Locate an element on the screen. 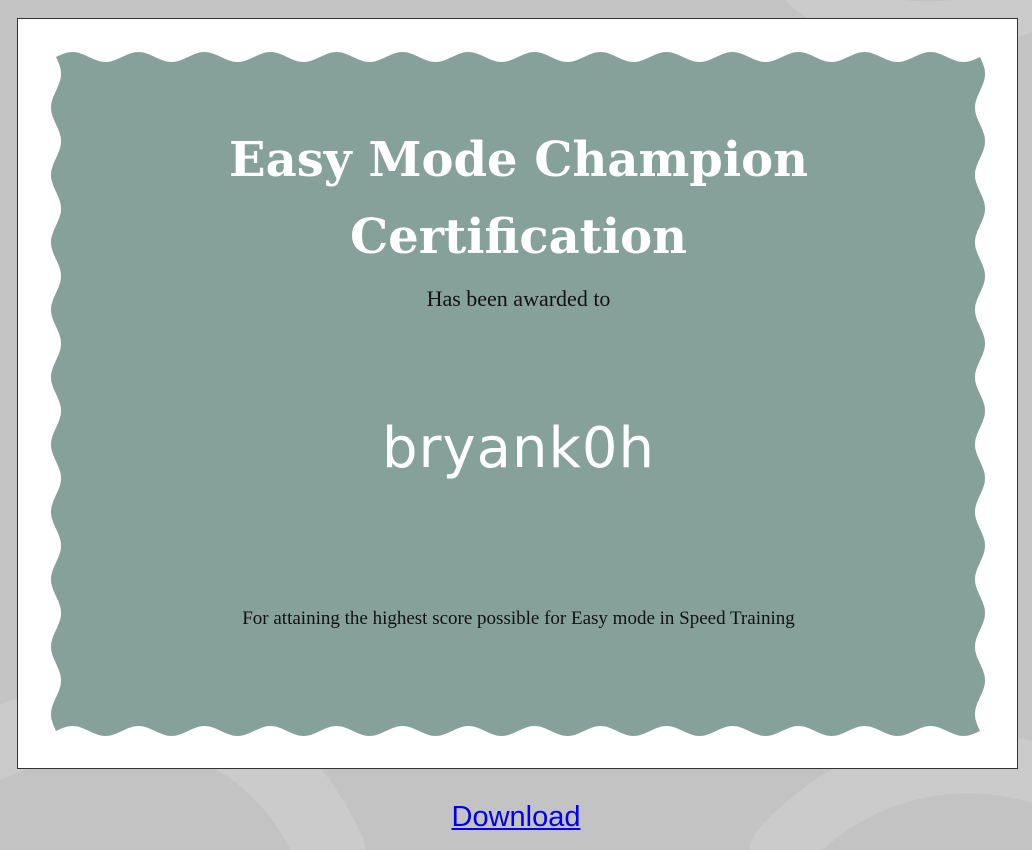 Image resolution: width=1032 pixels, height=850 pixels. download-link: Download is located at coordinates (516, 817).